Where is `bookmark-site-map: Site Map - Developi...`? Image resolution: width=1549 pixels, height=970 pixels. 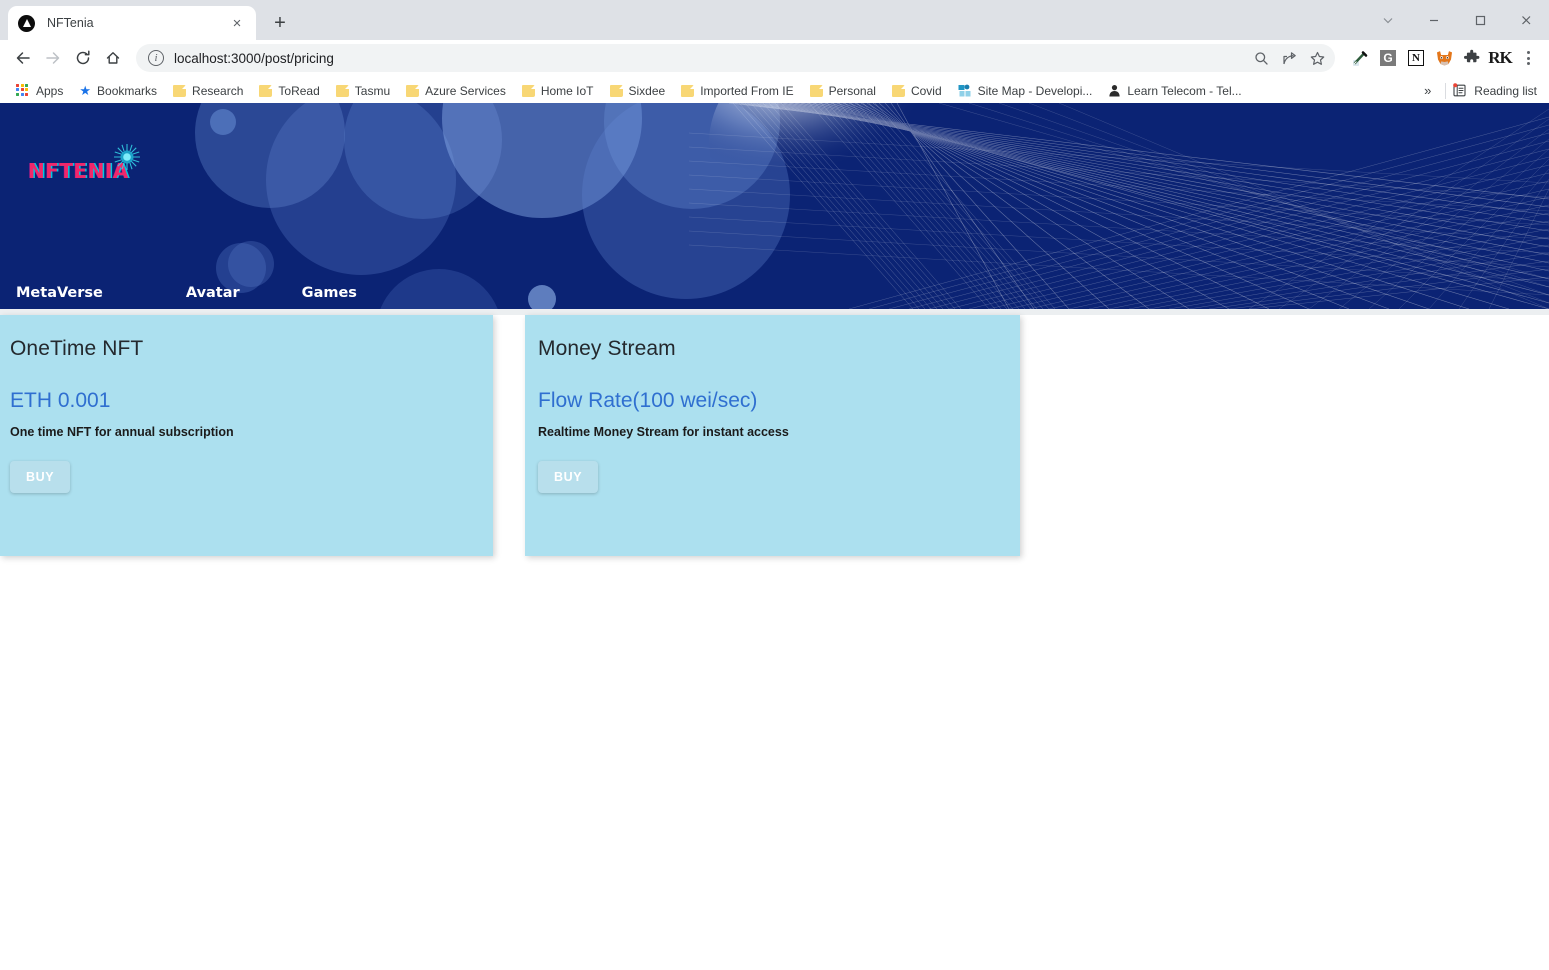
bookmark-site-map: Site Map - Developi... is located at coordinates (1025, 91).